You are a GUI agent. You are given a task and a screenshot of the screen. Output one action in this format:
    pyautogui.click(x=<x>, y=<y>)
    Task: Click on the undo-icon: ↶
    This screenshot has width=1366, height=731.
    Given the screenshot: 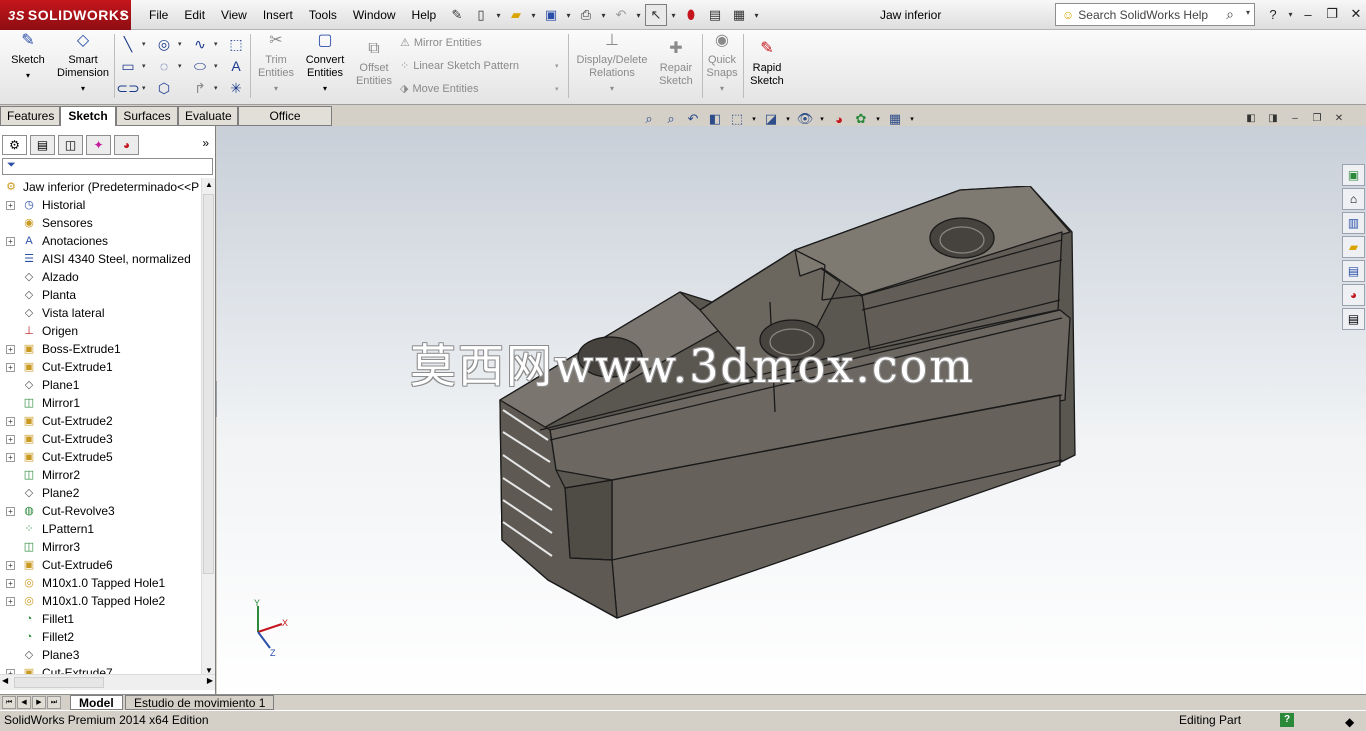 What is the action you would take?
    pyautogui.click(x=621, y=15)
    